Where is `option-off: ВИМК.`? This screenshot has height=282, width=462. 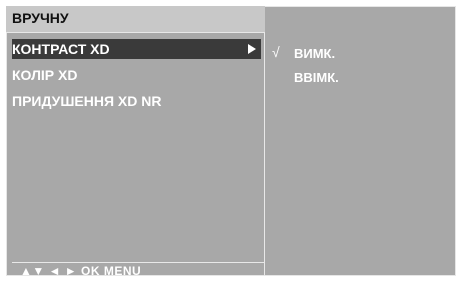
option-off: ВИМК. is located at coordinates (314, 53).